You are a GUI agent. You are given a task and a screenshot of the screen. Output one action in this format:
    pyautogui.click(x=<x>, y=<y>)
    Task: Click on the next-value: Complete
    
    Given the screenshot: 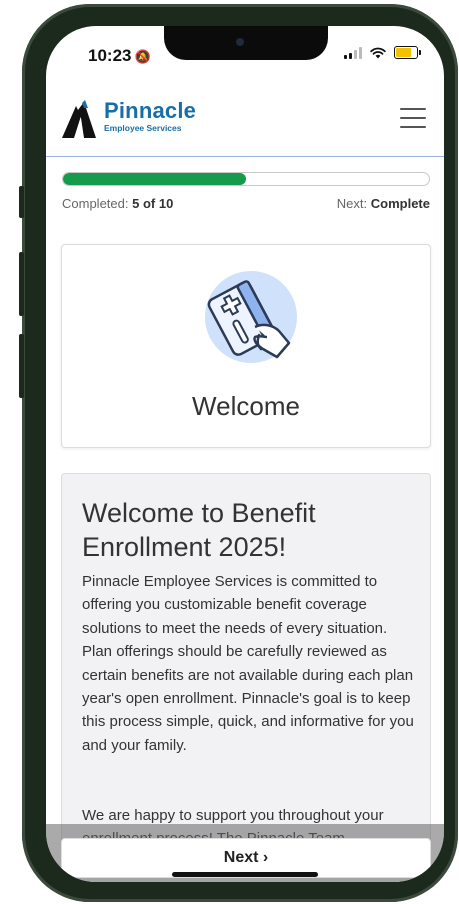 What is the action you would take?
    pyautogui.click(x=400, y=203)
    